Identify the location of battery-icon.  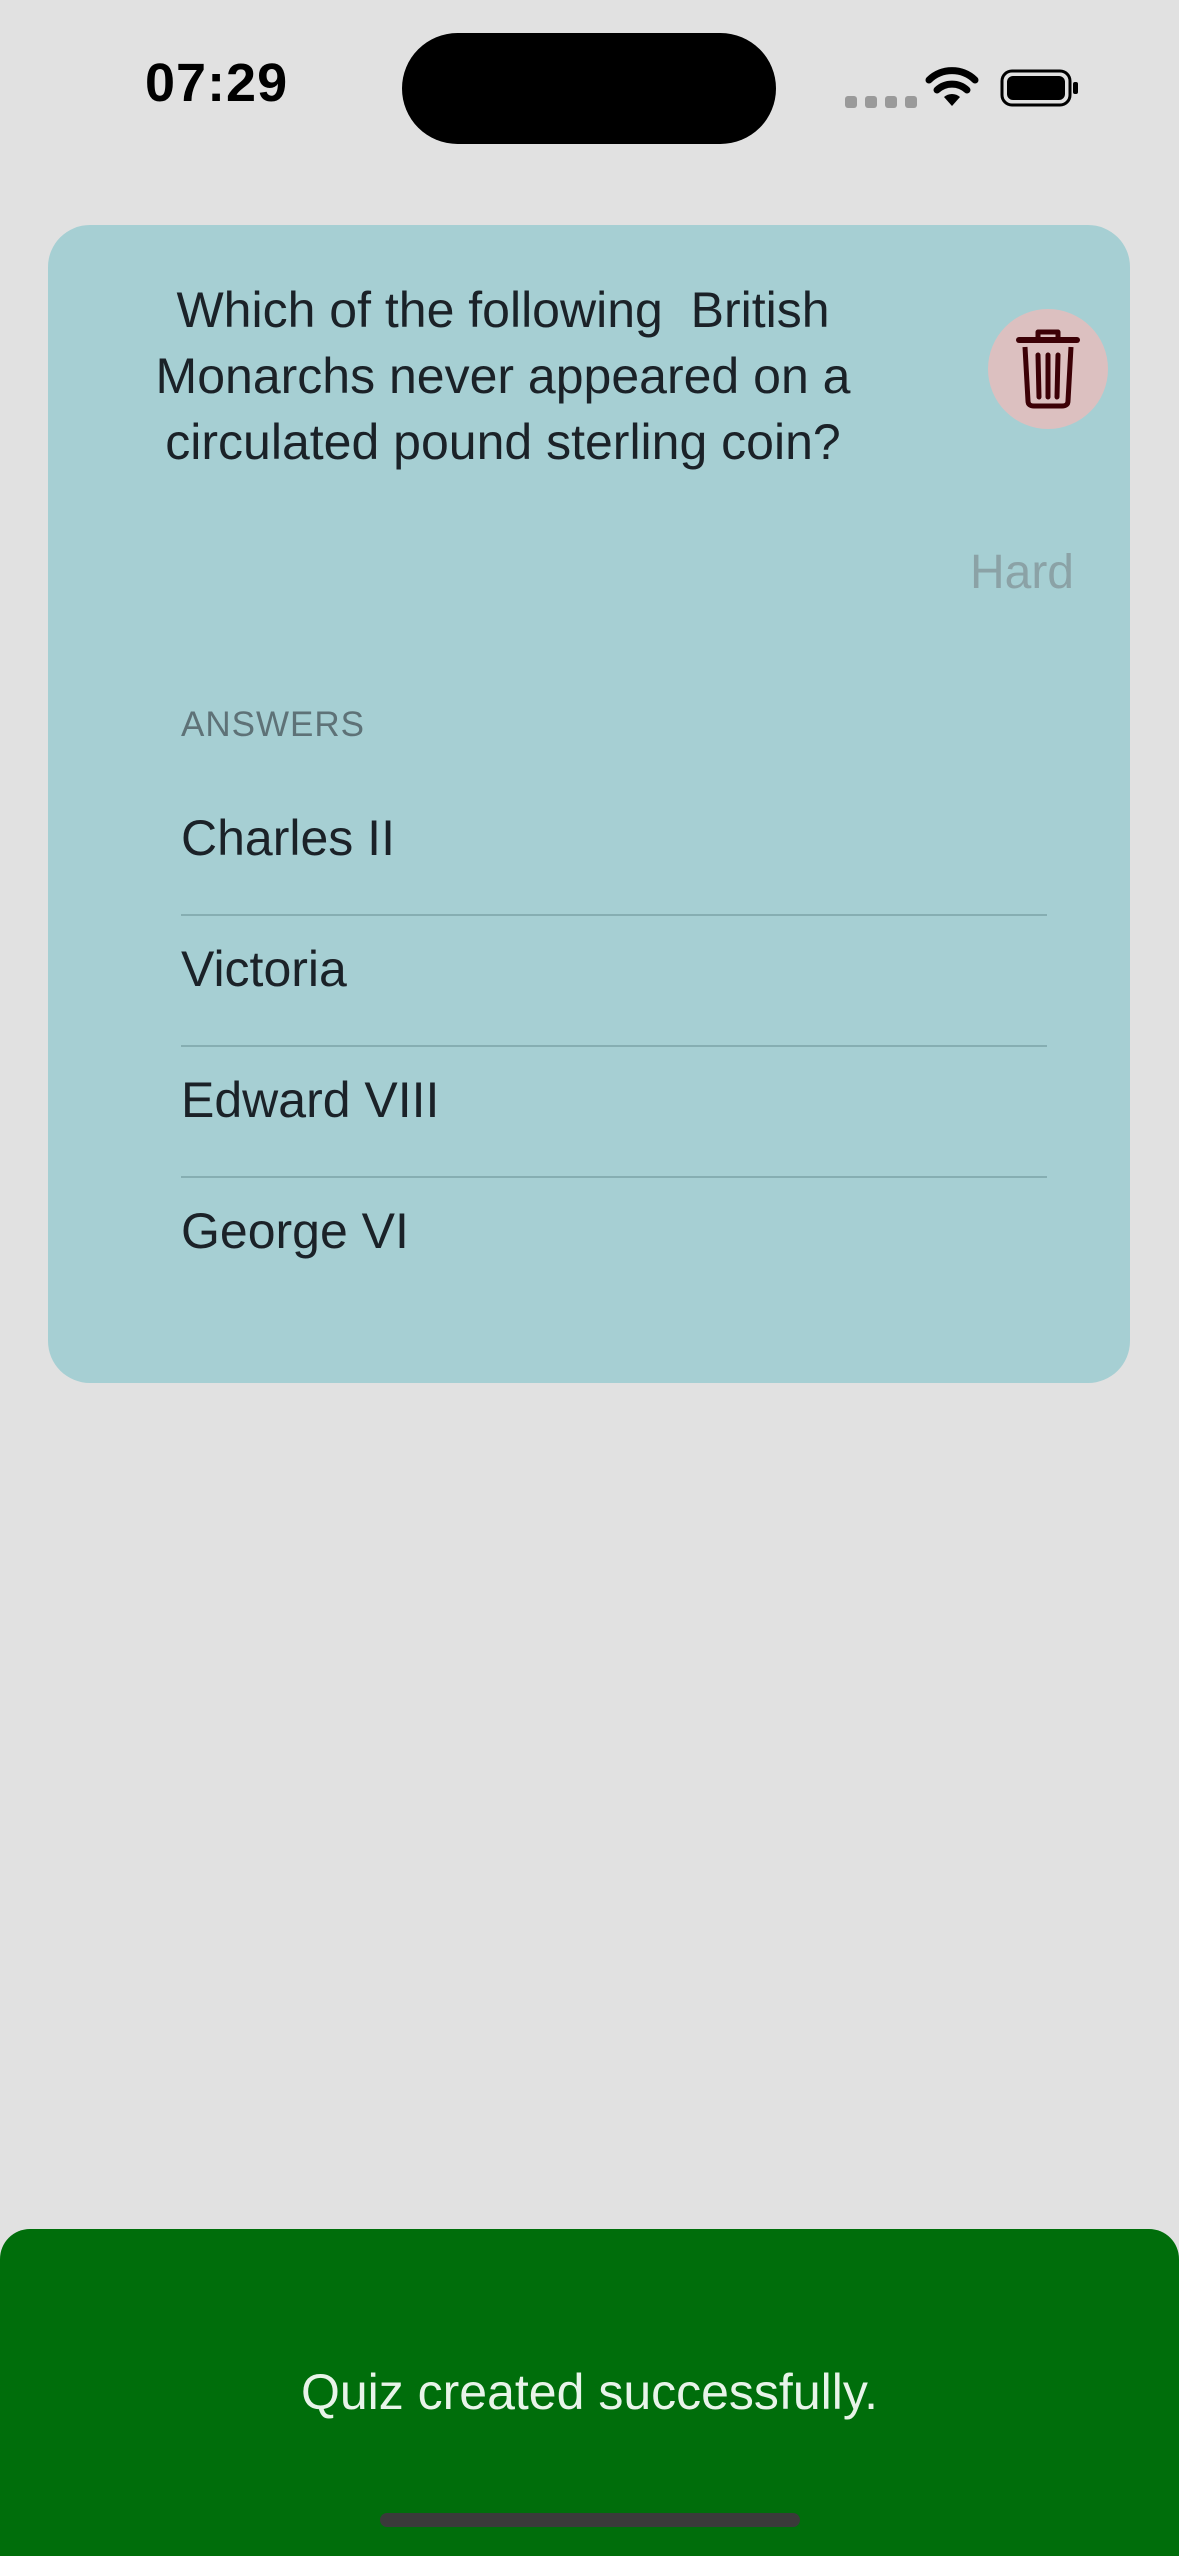
(1039, 88).